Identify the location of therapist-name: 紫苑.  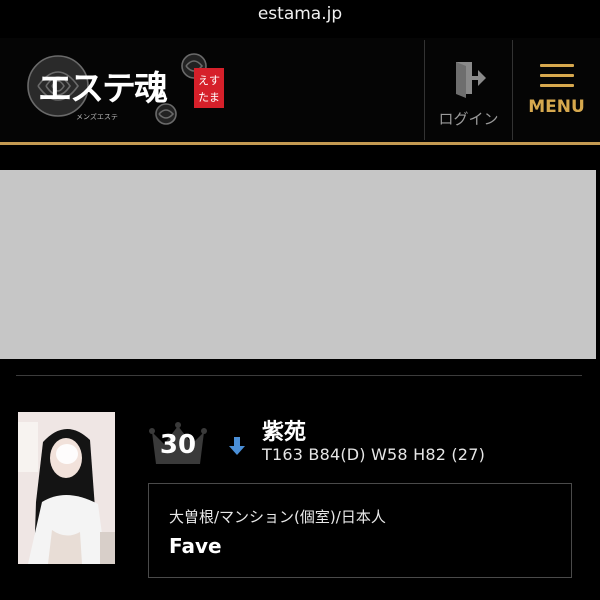
(284, 430).